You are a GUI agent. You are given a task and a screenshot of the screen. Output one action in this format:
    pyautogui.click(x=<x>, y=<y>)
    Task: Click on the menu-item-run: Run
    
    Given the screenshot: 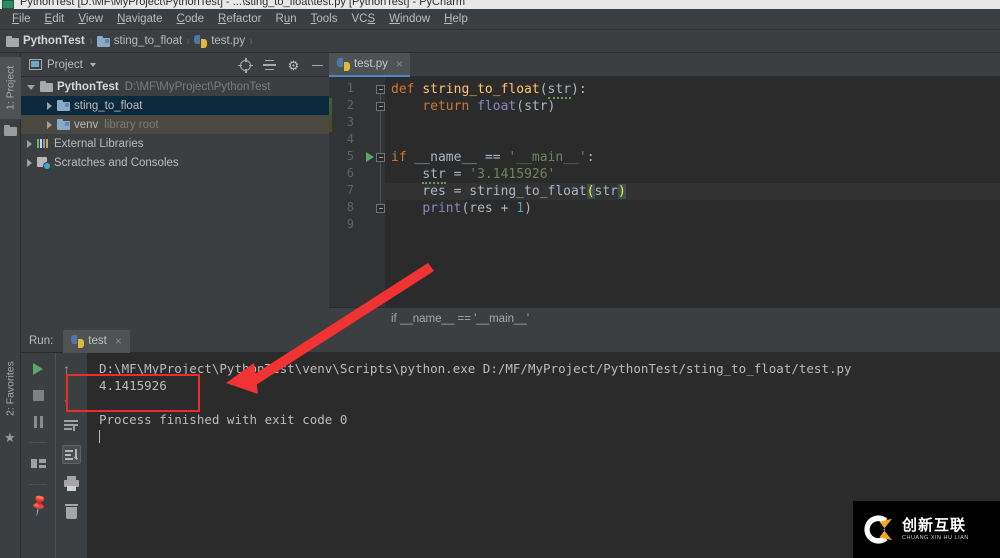 What is the action you would take?
    pyautogui.click(x=286, y=19)
    